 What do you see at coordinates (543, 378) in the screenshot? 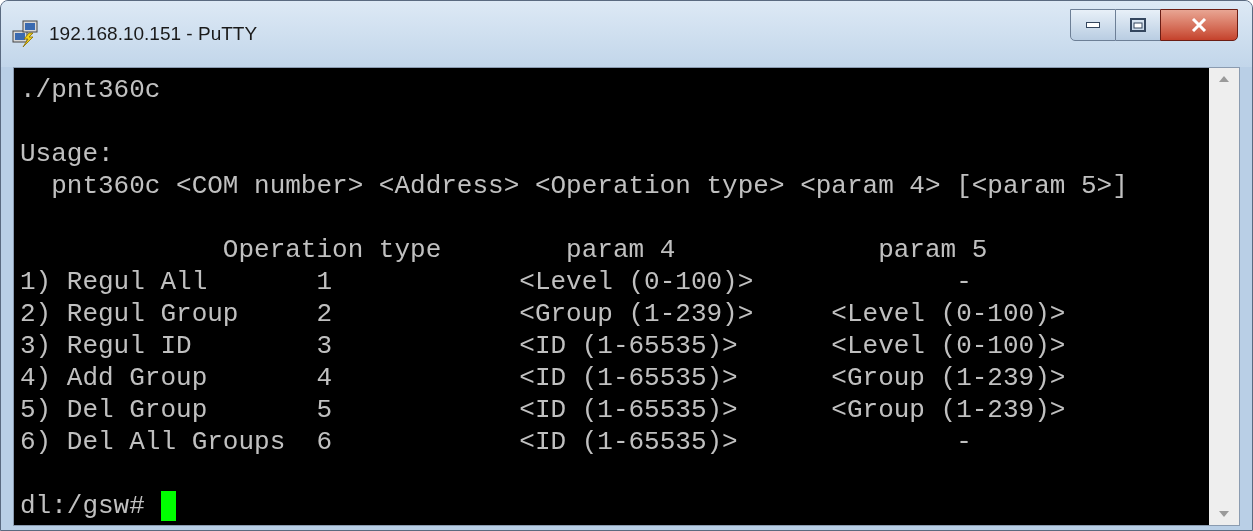
I see `terminal-line: 4) Add Group 4 <ID (1-65535)> <Group (1-239)>` at bounding box center [543, 378].